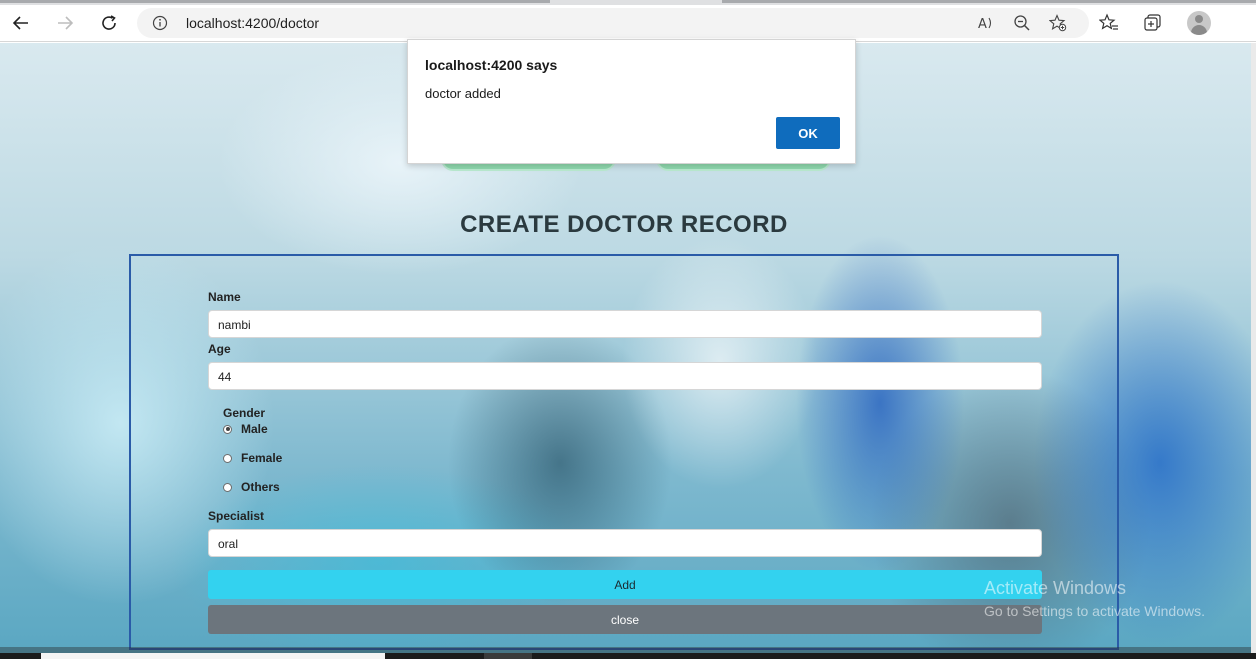 This screenshot has width=1256, height=659. Describe the element at coordinates (625, 543) in the screenshot. I see `specialist-field: oral` at that location.